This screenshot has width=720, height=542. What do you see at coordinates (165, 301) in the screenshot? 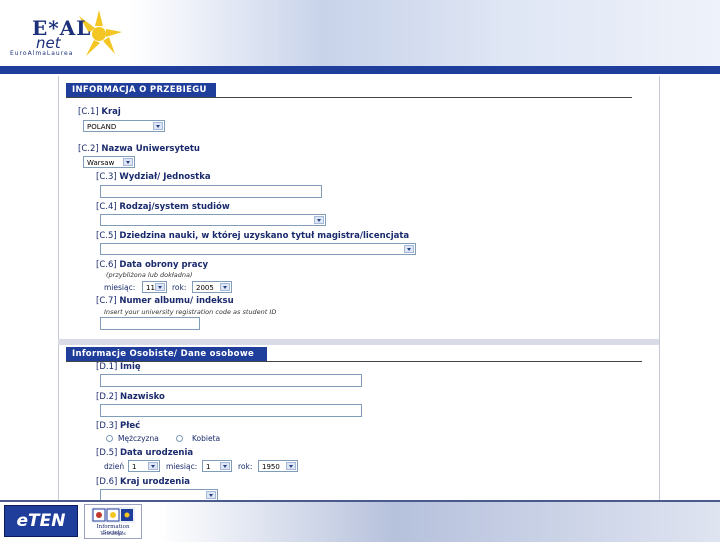
I see `c7-label: [C.7] Numer albumu/ indeksu` at bounding box center [165, 301].